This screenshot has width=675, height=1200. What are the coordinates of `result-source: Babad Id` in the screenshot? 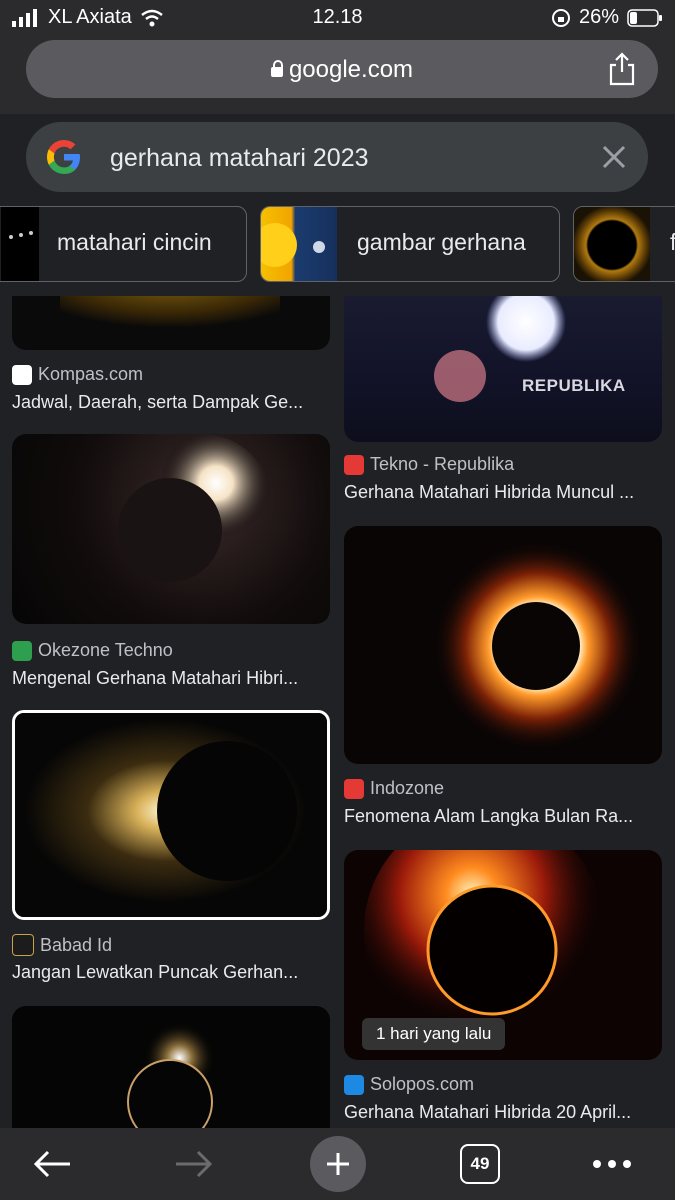 It's located at (62, 945).